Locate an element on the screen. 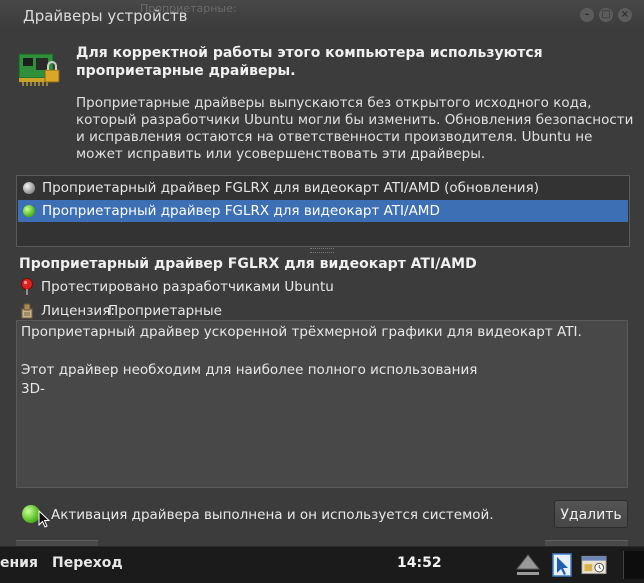 Image resolution: width=644 pixels, height=583 pixels. document-icon is located at coordinates (562, 565).